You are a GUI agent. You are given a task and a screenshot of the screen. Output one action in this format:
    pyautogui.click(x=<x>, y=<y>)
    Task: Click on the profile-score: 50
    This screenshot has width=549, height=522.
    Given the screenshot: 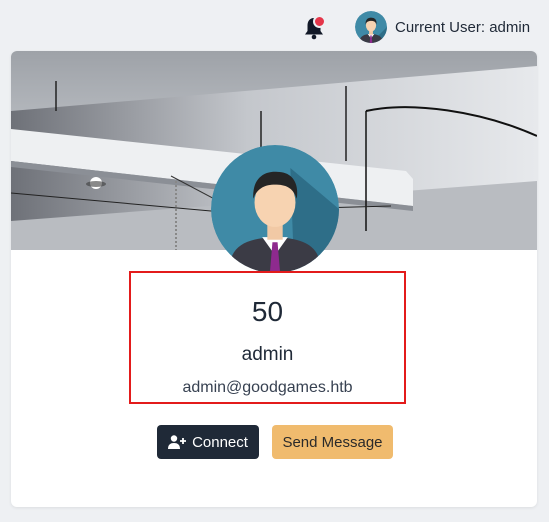 What is the action you would take?
    pyautogui.click(x=267, y=311)
    